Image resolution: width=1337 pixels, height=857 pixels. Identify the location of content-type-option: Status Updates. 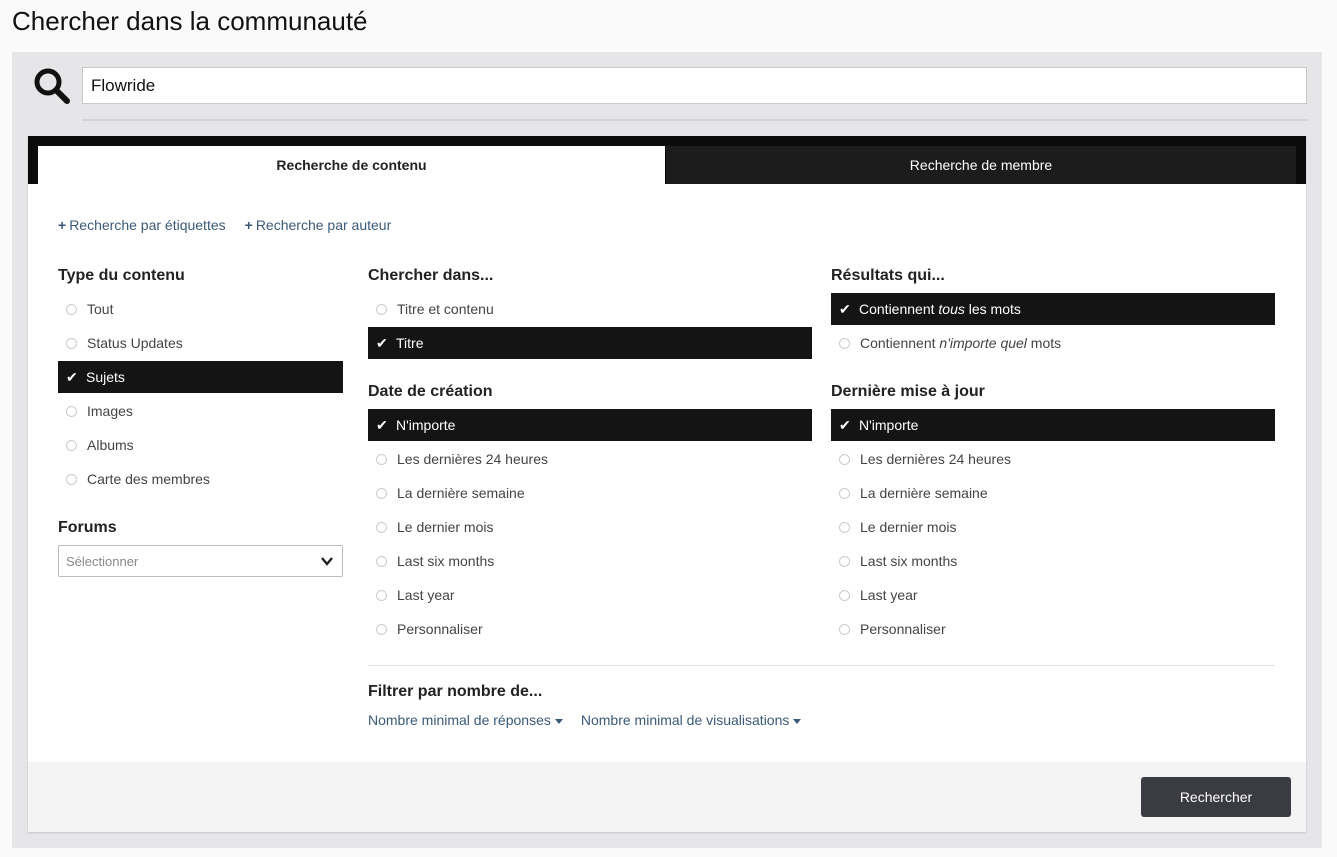
(200, 343).